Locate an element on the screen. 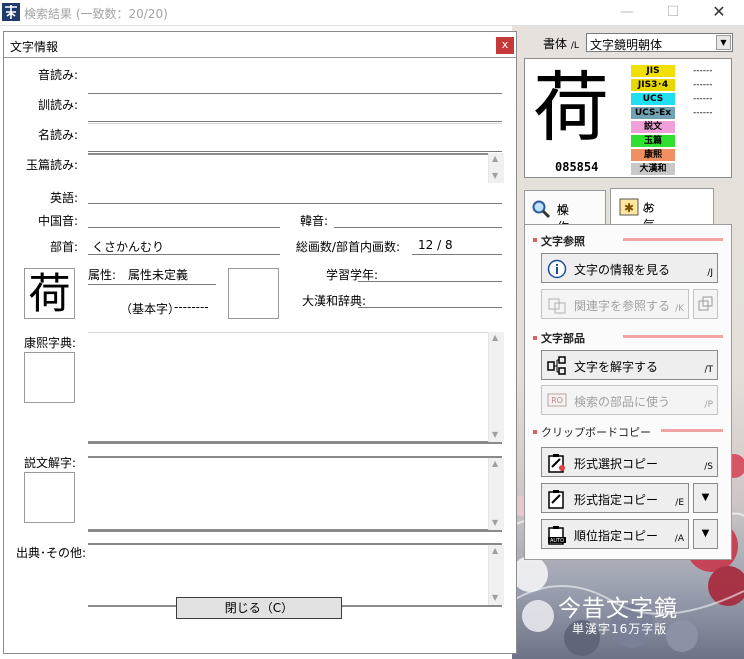  grade-field is located at coordinates (430, 281).